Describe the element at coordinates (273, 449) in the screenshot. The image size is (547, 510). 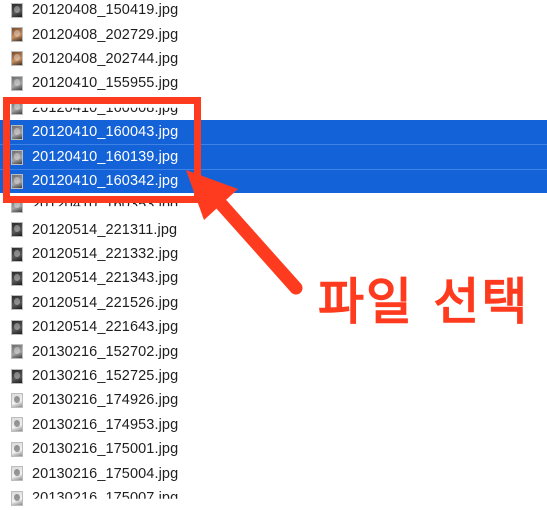
I see `file-row: 20130216_175001.jpg` at that location.